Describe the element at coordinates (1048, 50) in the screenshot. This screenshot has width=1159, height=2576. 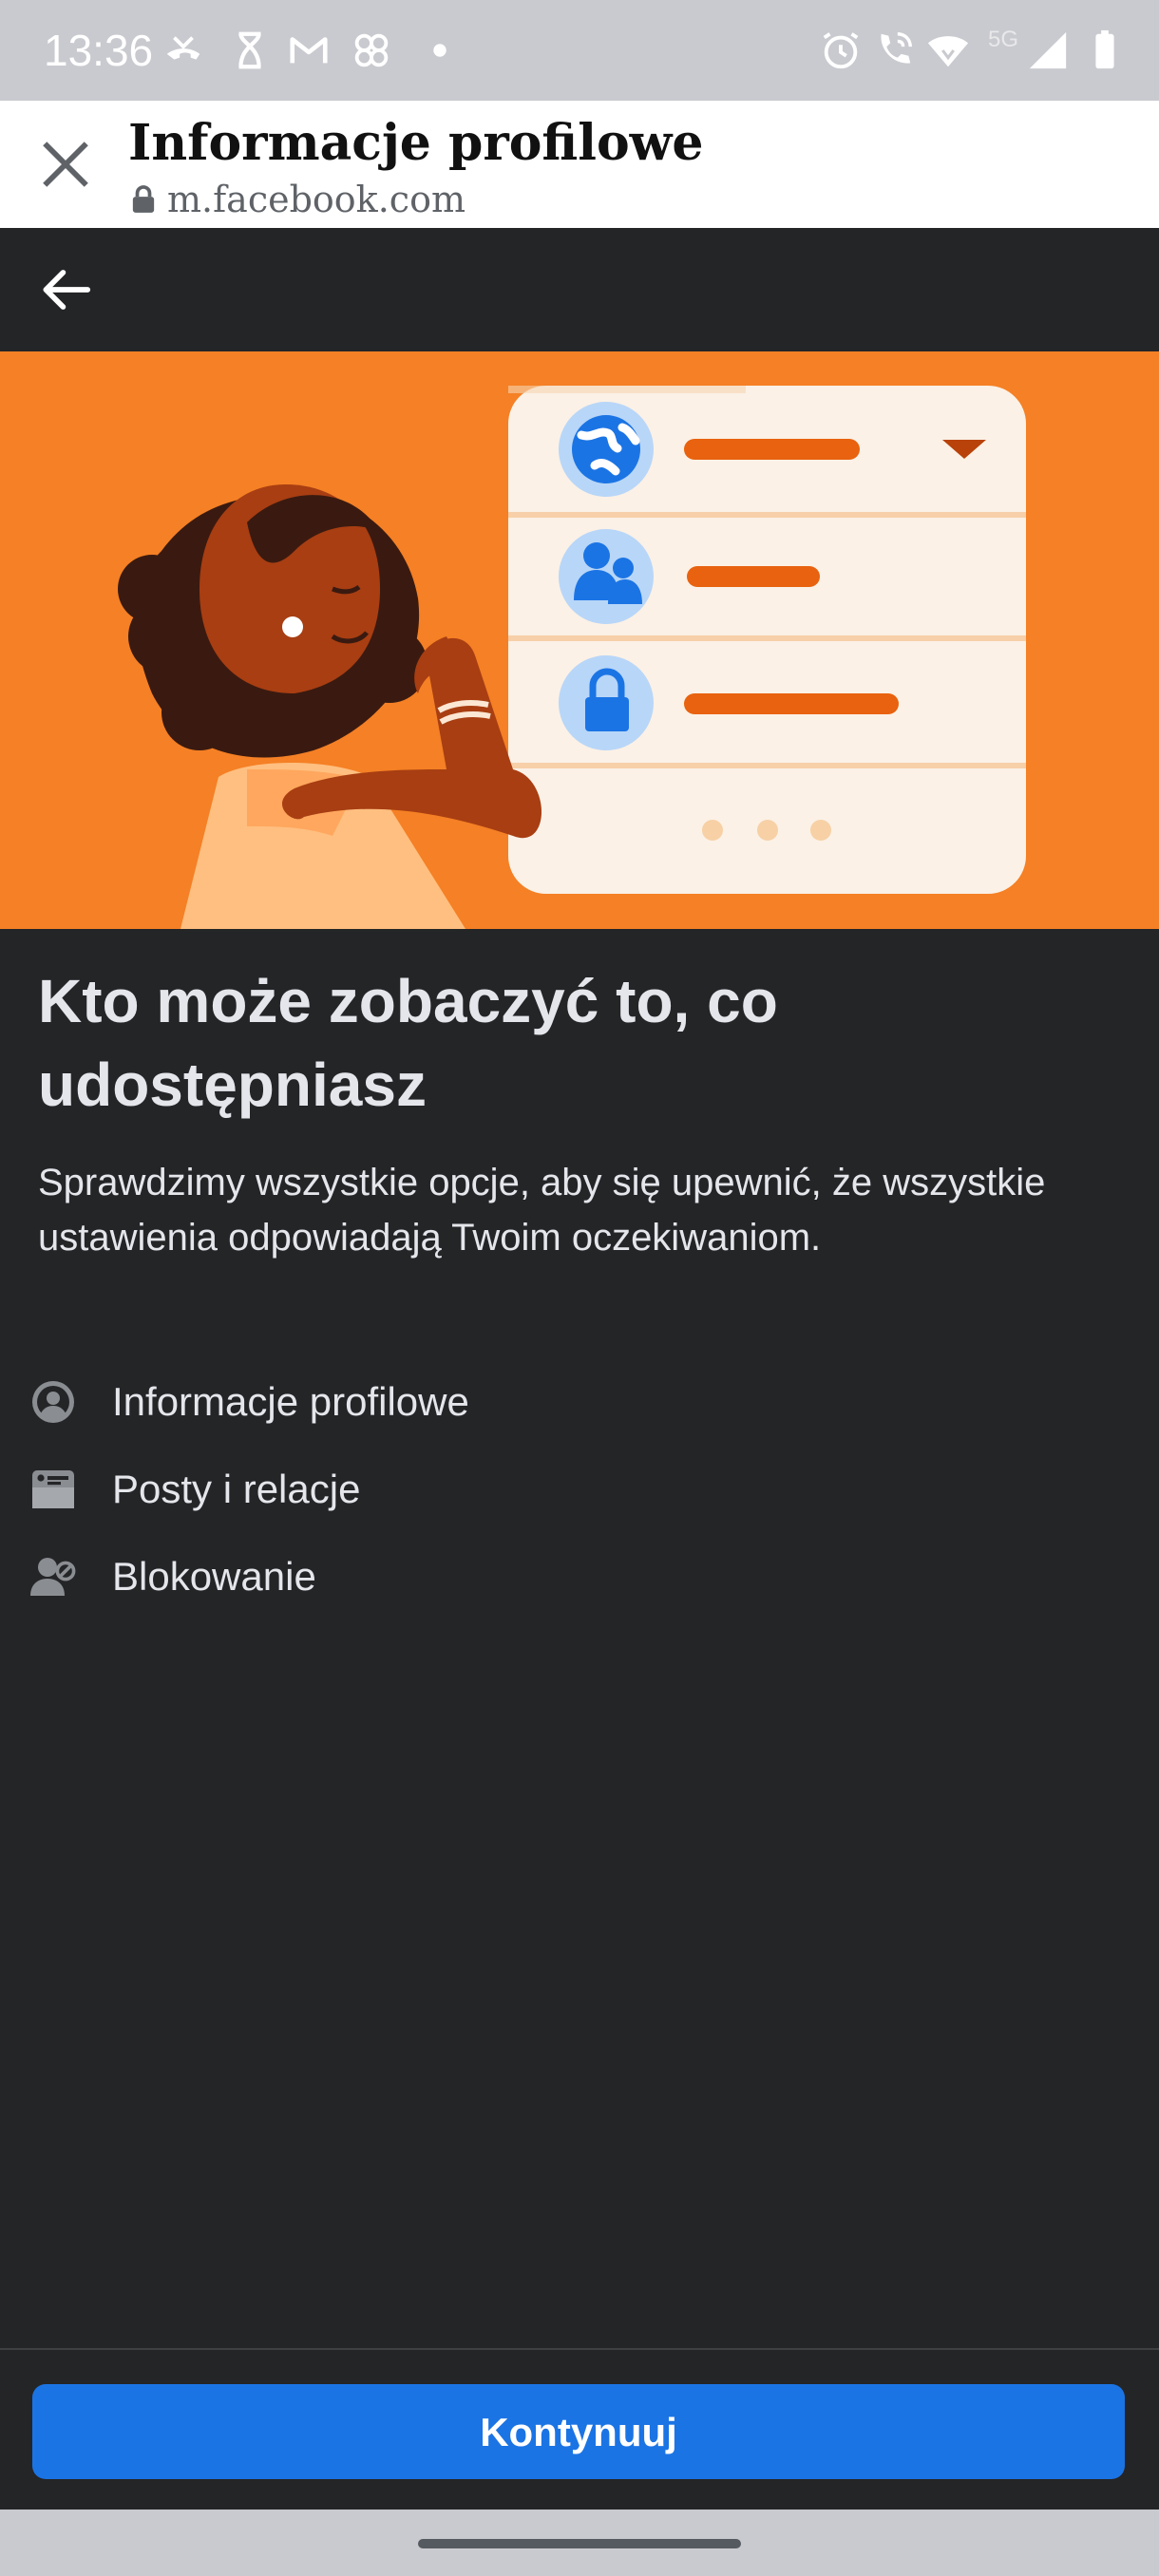
I see `signal-icon` at that location.